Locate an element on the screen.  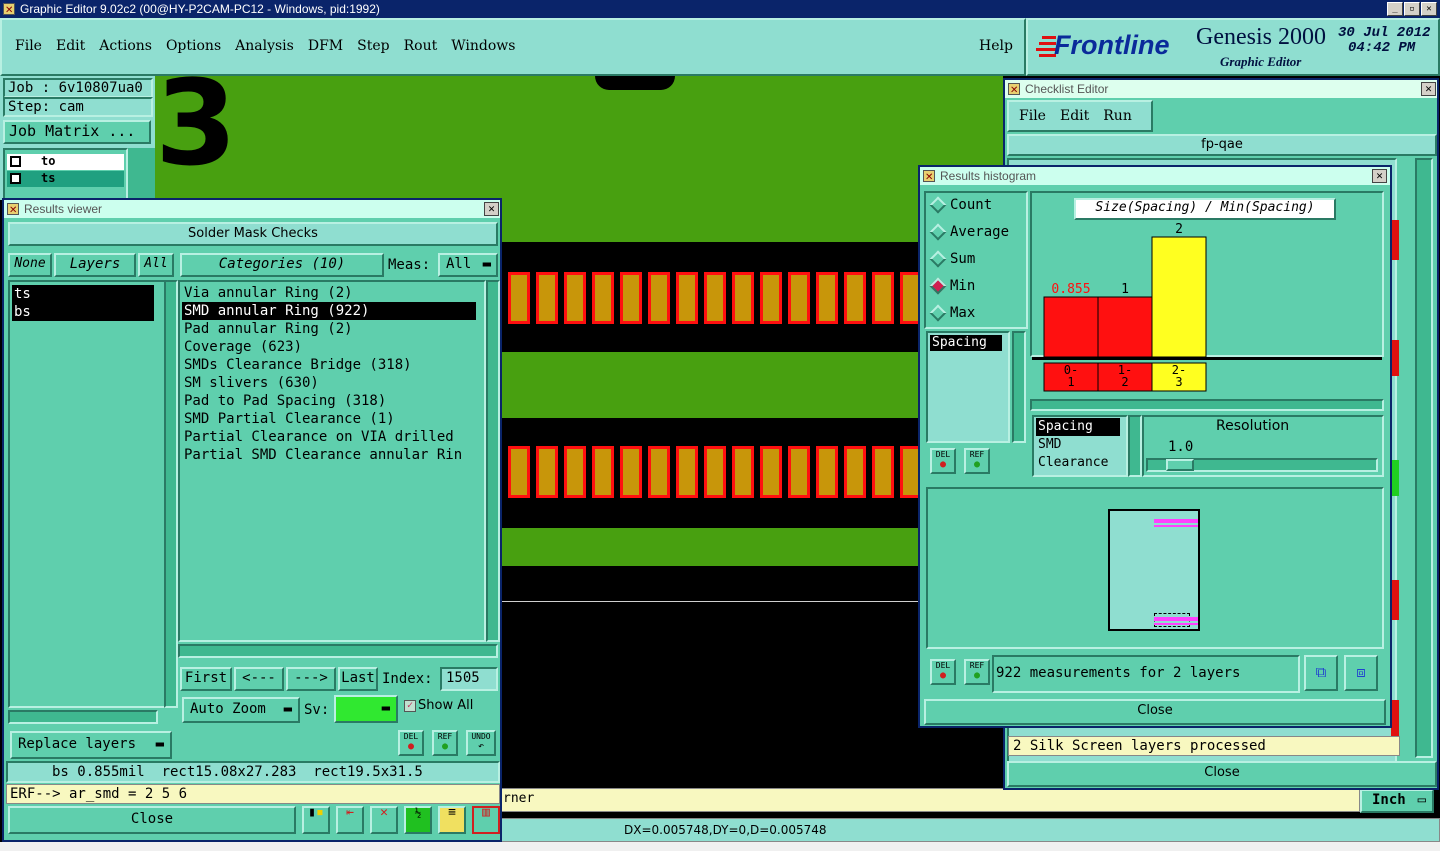
attribute-item: Clearance is located at coordinates (1078, 463).